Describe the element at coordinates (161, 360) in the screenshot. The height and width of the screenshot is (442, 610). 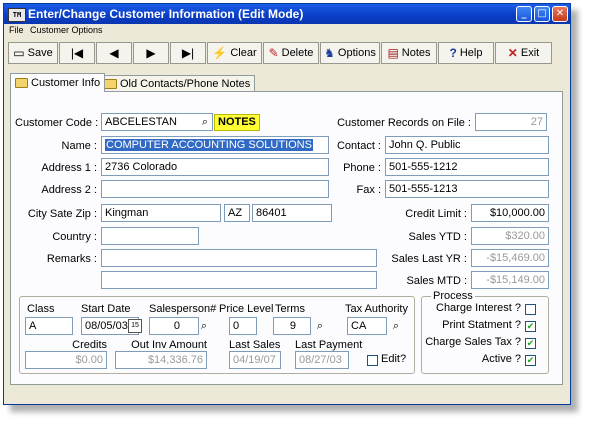
I see `out-inv-amount-field: $14,336.76` at that location.